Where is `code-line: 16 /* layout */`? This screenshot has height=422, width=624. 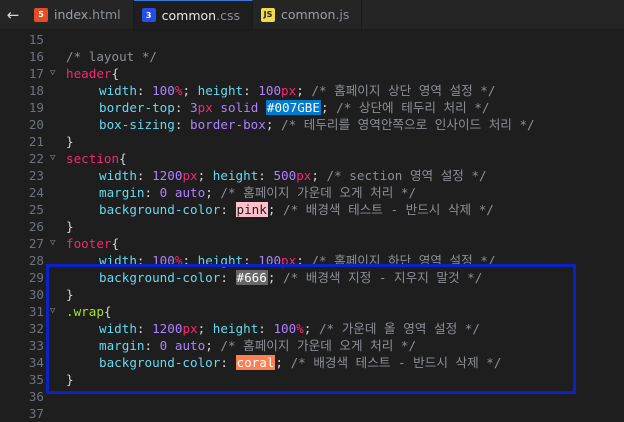 code-line: 16 /* layout */ is located at coordinates (312, 56).